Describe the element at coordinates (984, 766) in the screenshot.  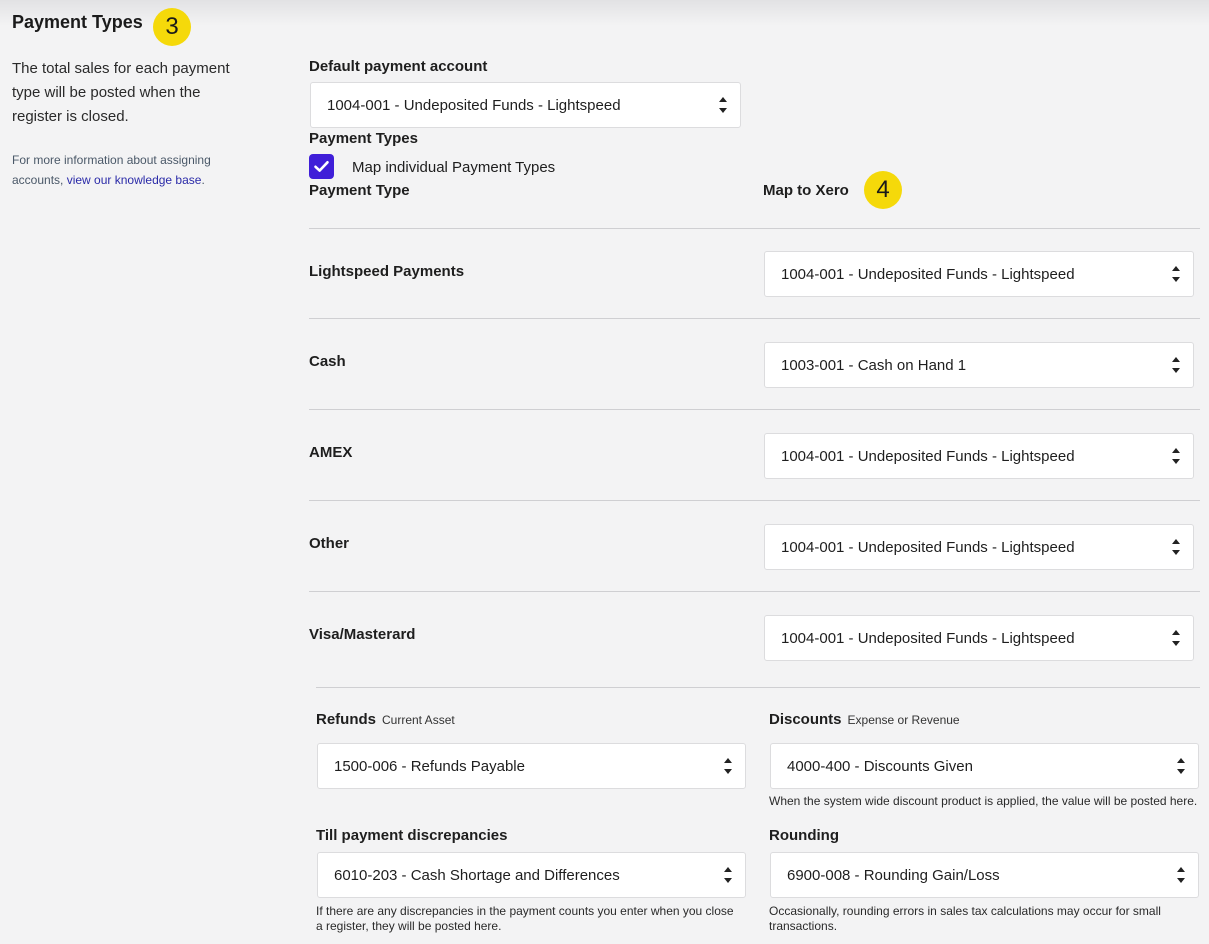
I see `discounts-account-select: 4000-400 - Discounts Given` at that location.